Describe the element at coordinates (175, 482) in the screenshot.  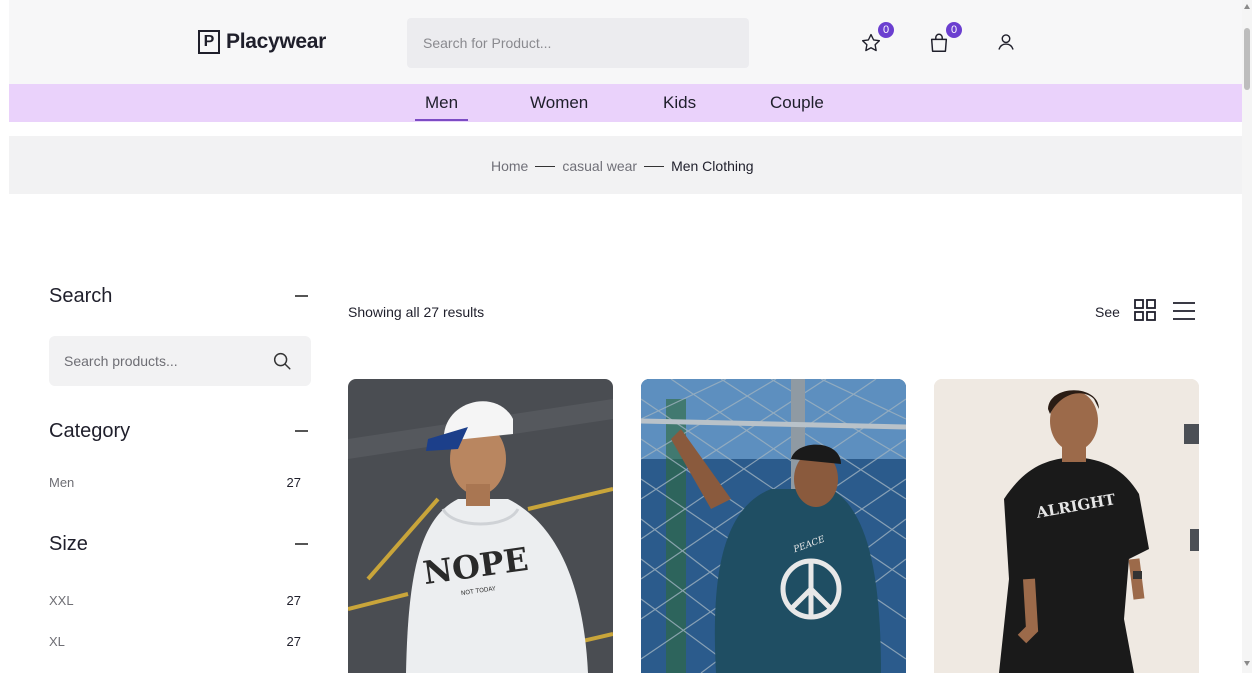
I see `category-item-men: Men 27` at that location.